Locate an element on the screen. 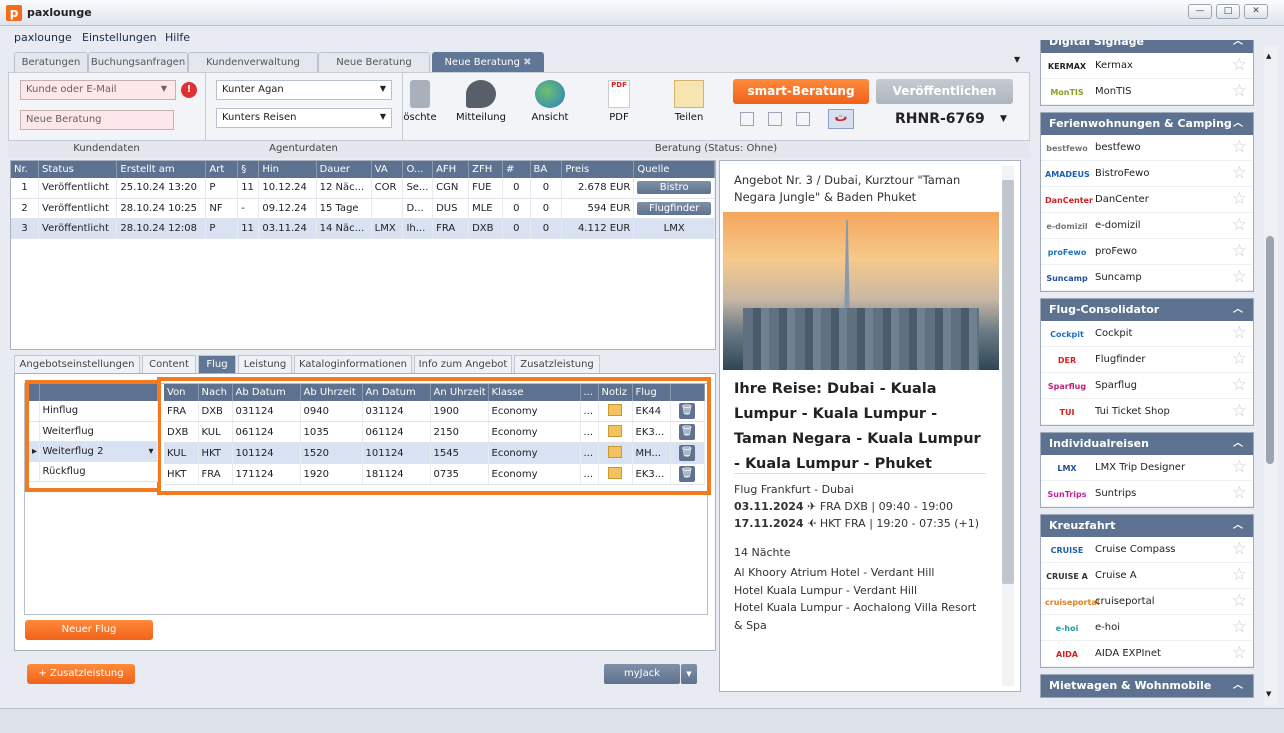 This screenshot has width=1284, height=733. menu-hilfe: Hilfe is located at coordinates (177, 37).